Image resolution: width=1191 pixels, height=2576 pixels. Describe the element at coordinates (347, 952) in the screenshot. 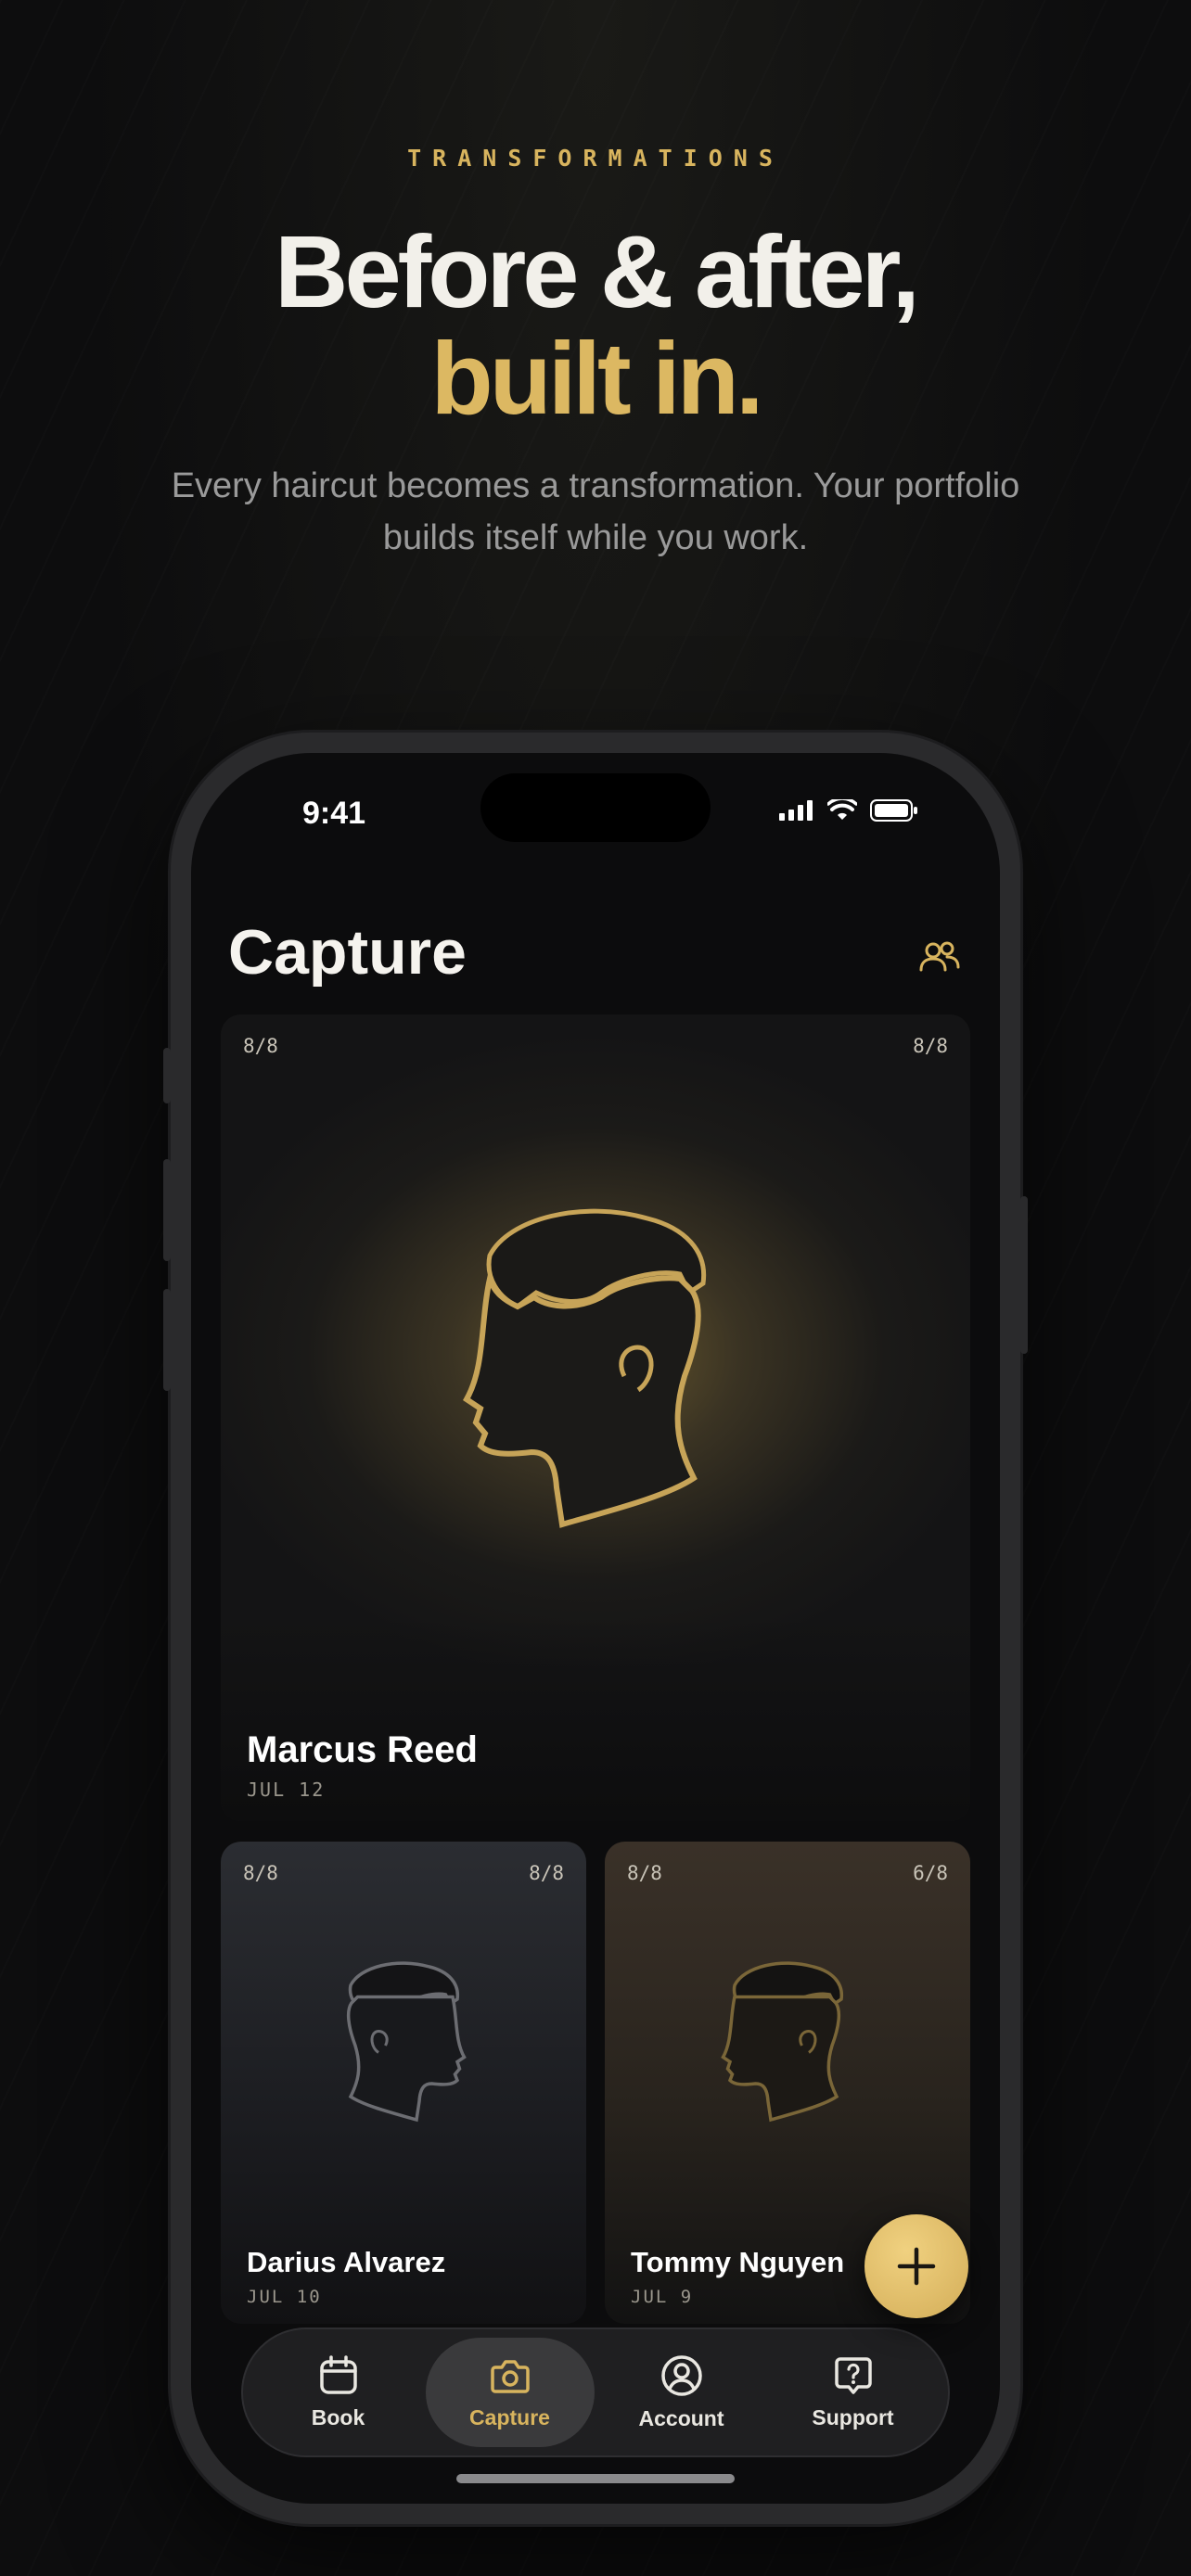

I see `screen-title: Capture` at that location.